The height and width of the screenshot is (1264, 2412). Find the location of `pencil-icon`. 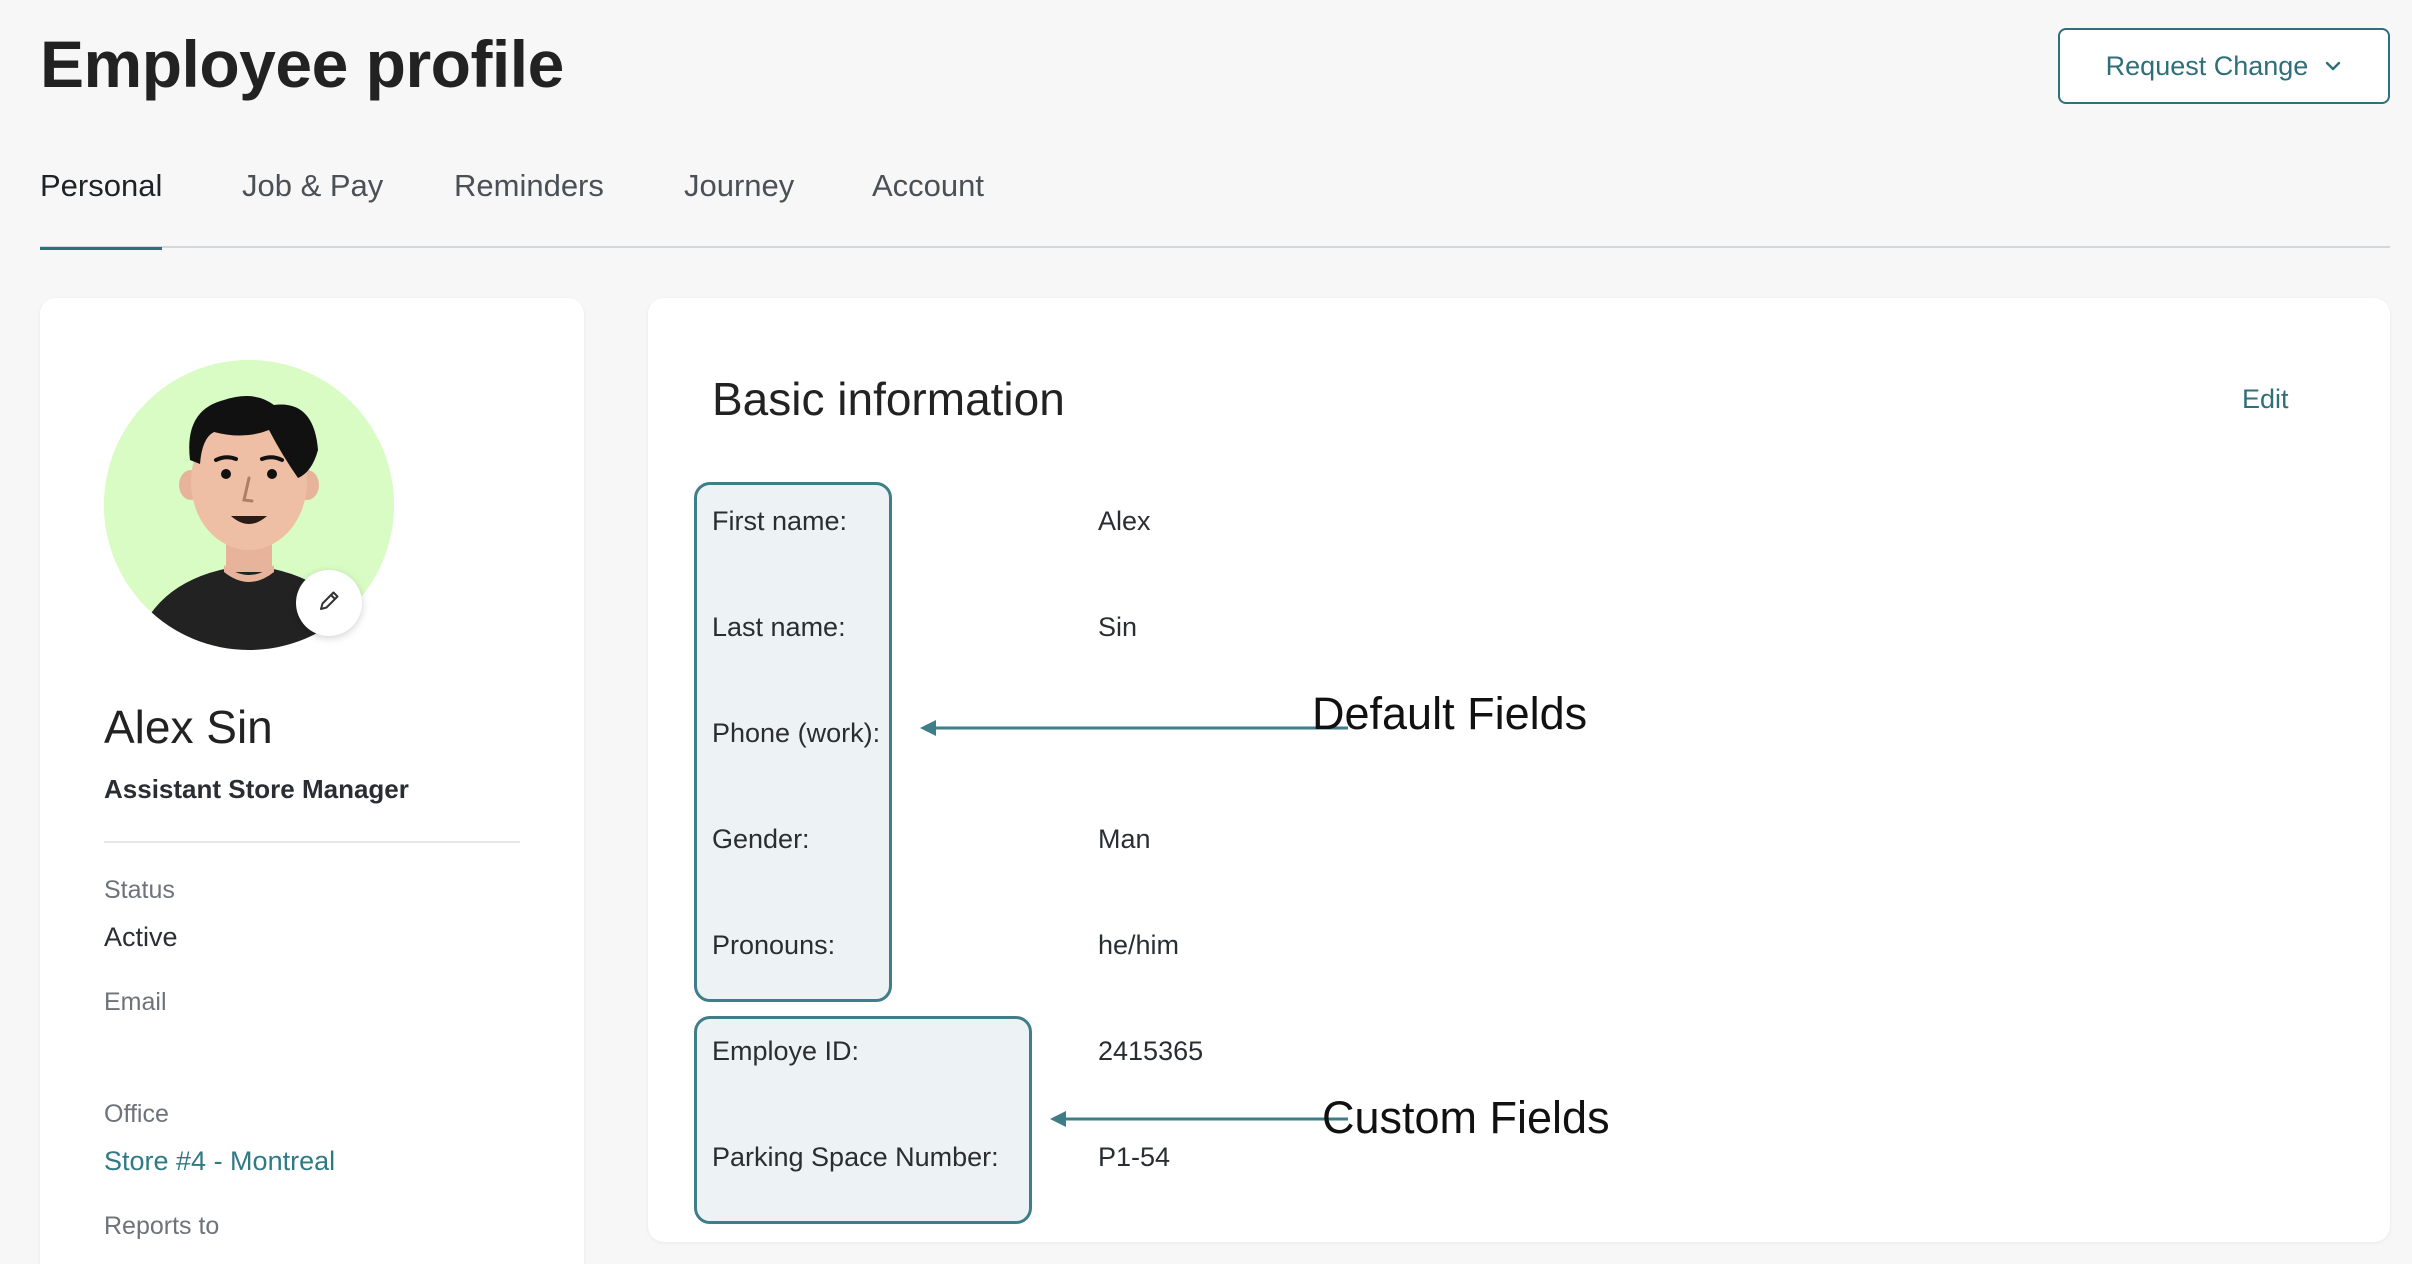

pencil-icon is located at coordinates (329, 603).